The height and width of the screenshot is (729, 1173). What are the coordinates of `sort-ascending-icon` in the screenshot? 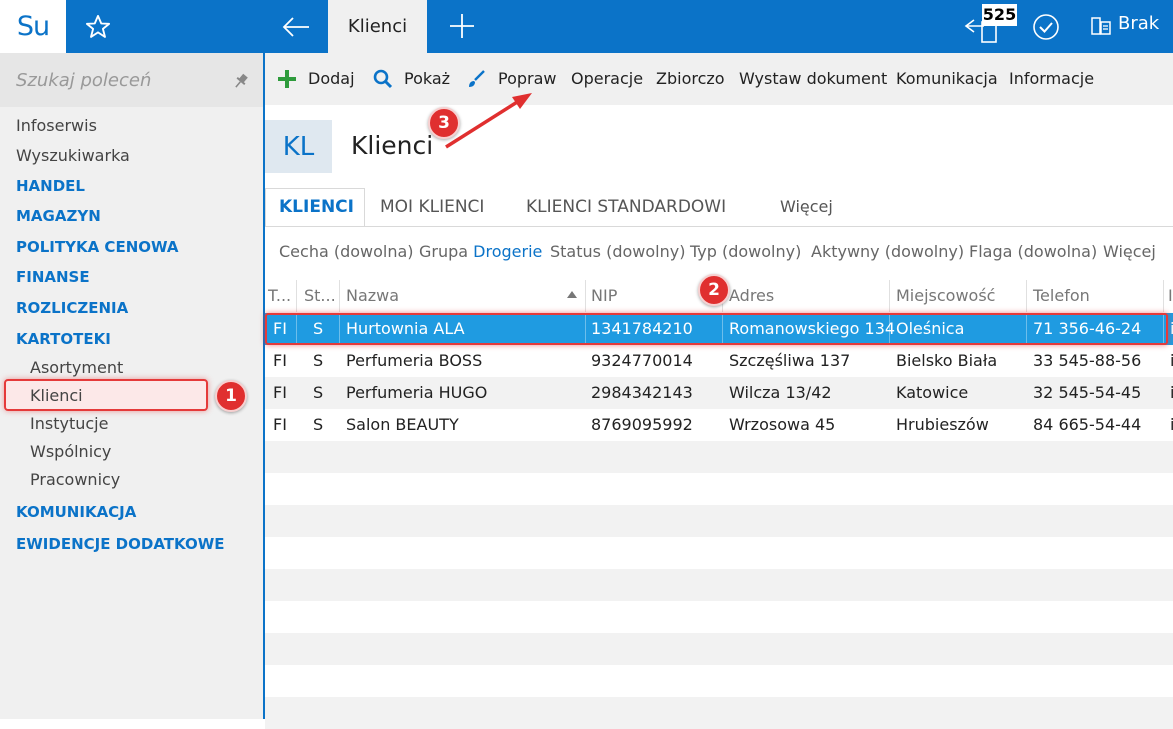 It's located at (572, 295).